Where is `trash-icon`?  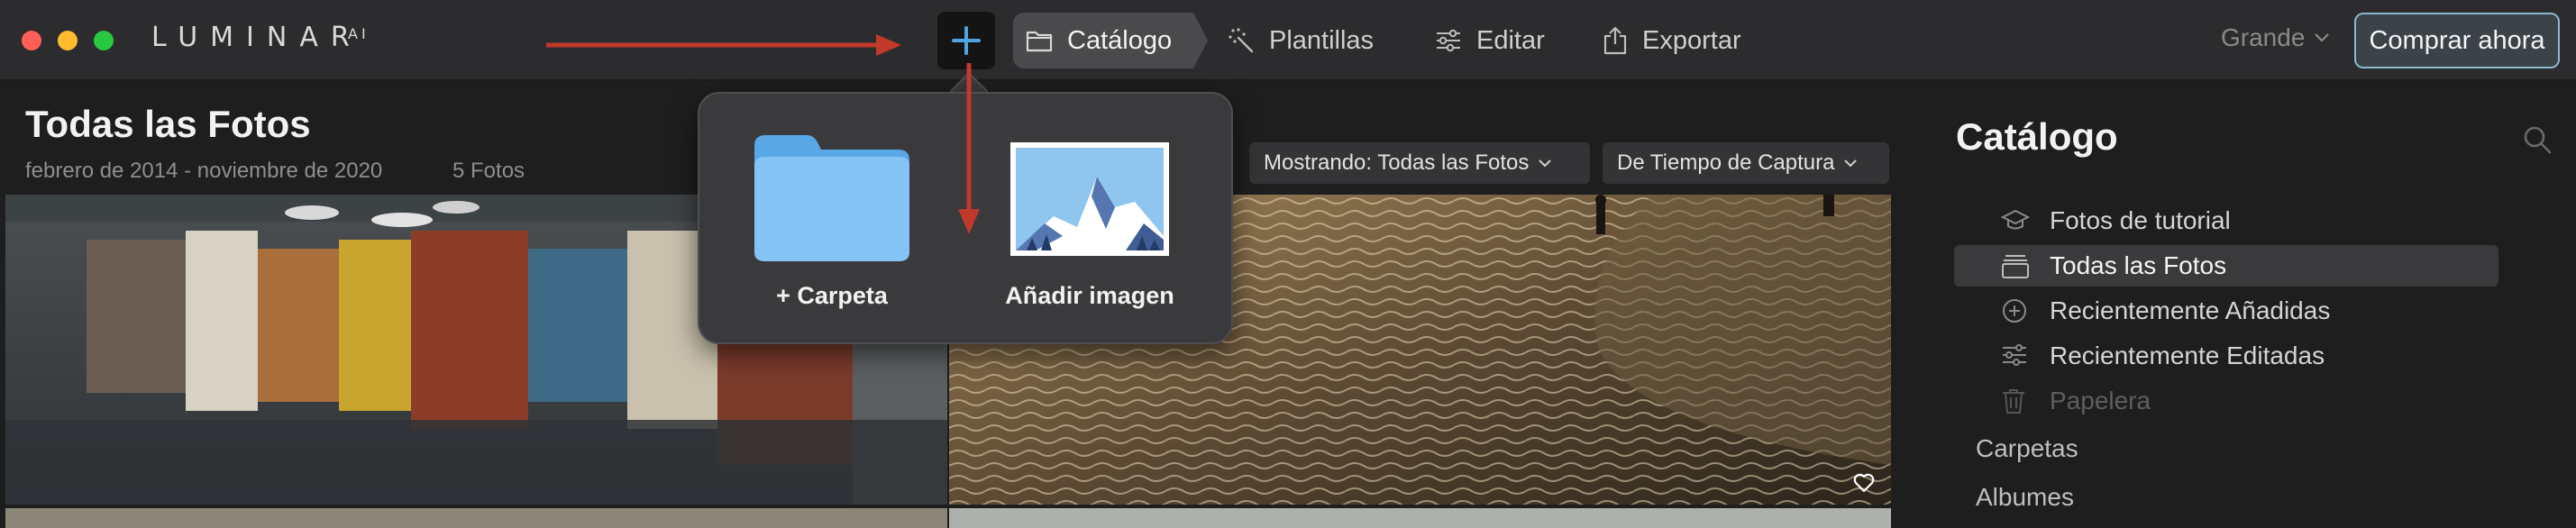 trash-icon is located at coordinates (2013, 401).